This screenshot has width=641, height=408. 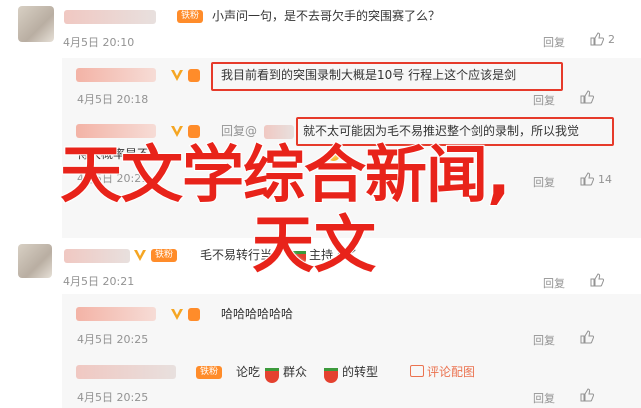 What do you see at coordinates (279, 132) in the screenshot?
I see `reply-target-username` at bounding box center [279, 132].